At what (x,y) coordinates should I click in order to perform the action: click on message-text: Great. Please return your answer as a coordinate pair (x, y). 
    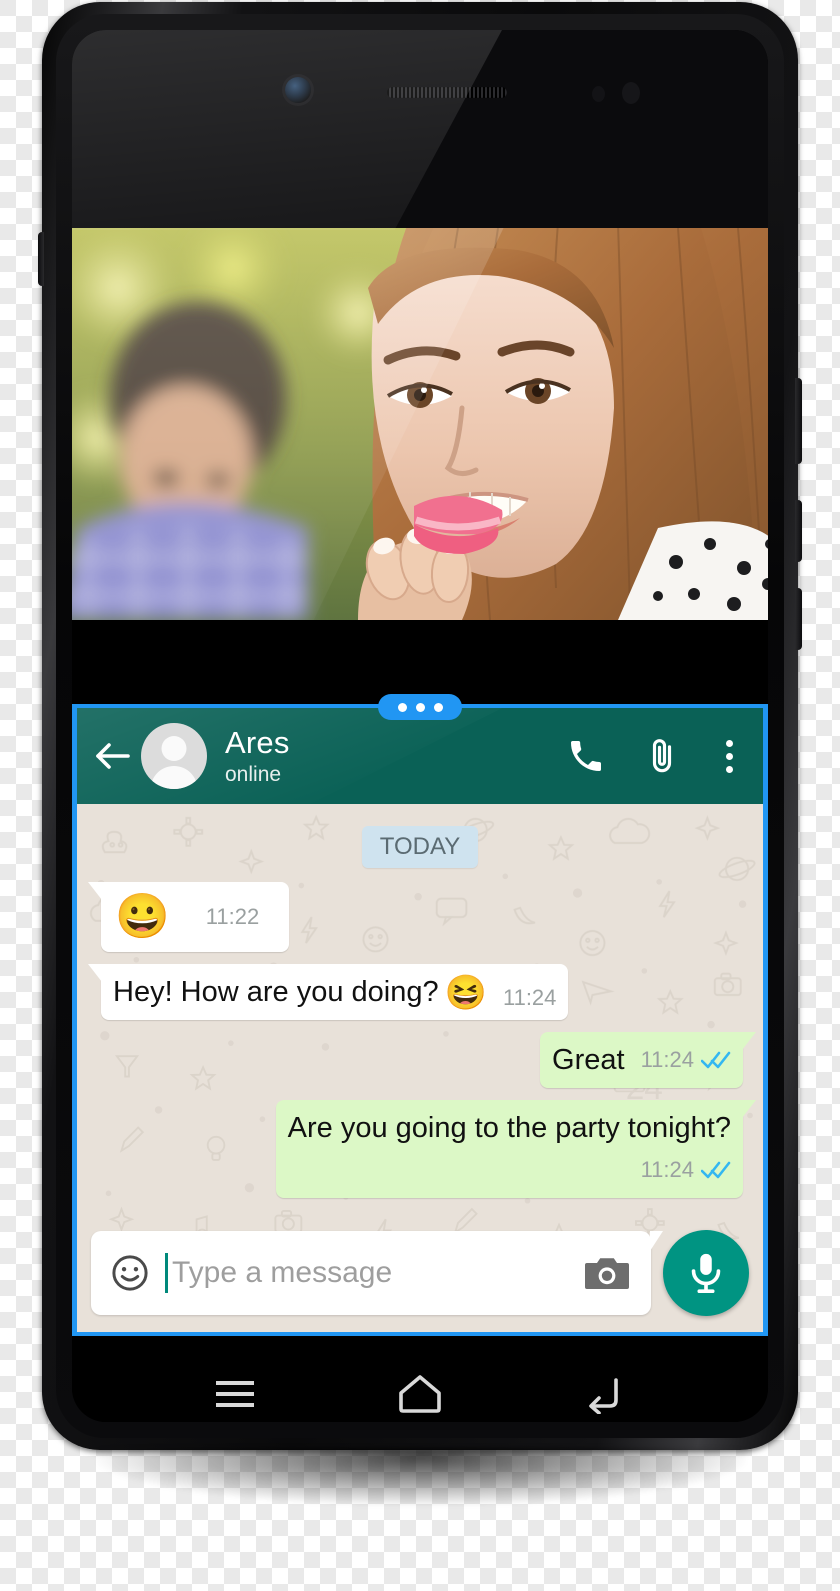
    Looking at the image, I should click on (588, 1060).